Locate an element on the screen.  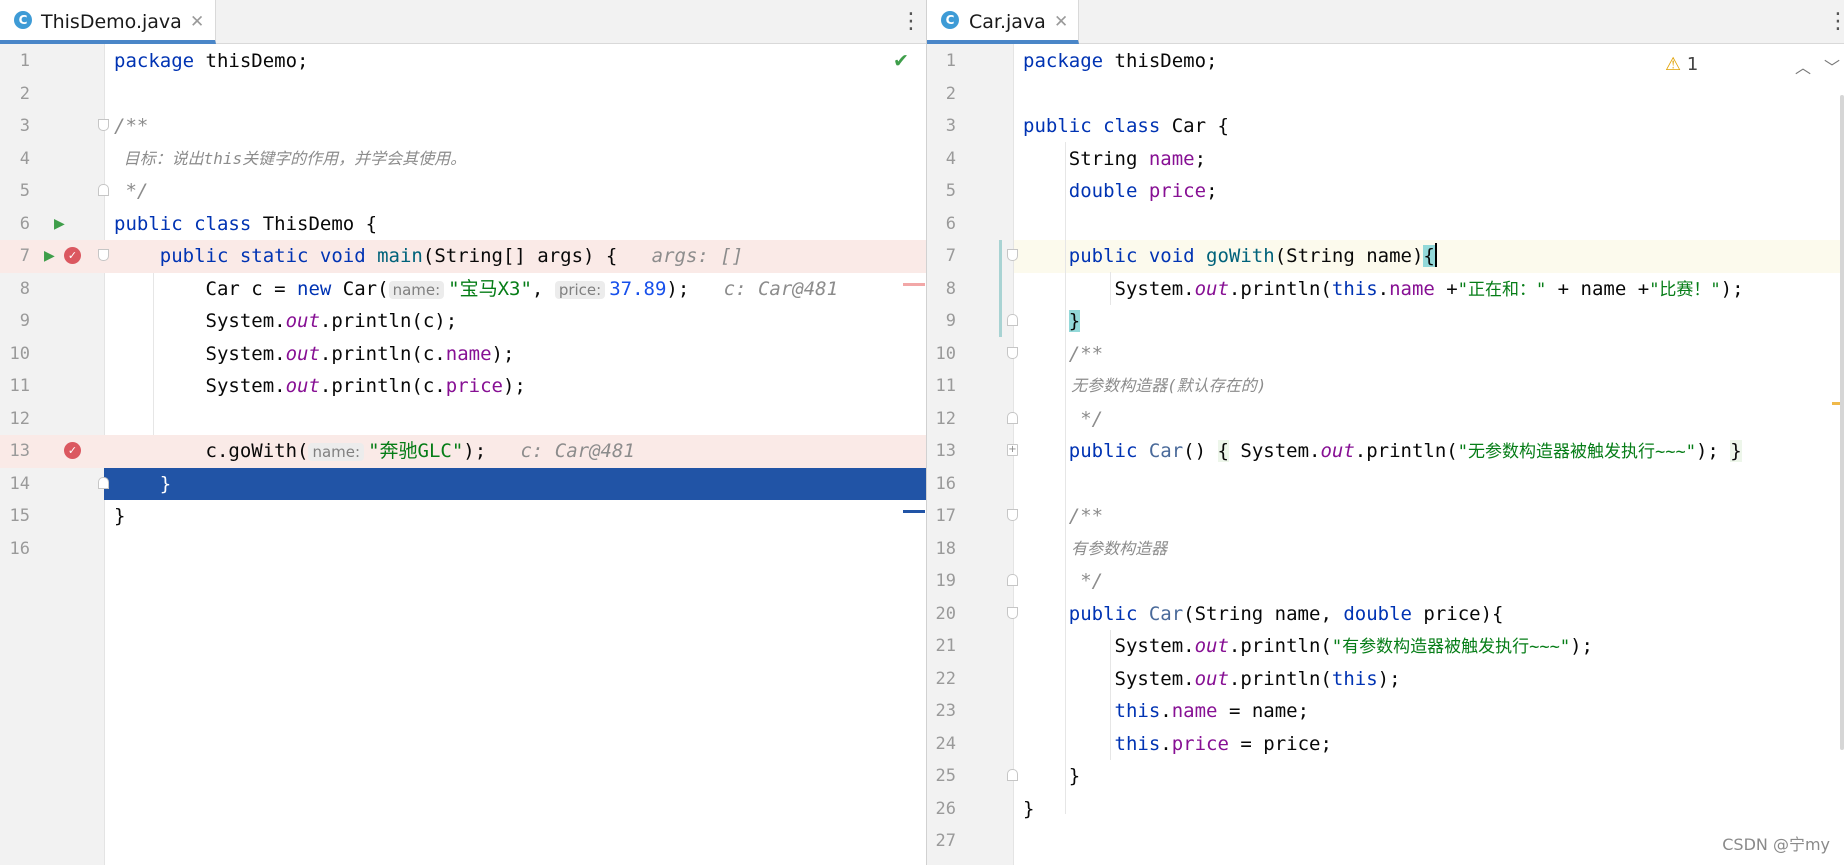
code-token: System. is located at coordinates (200, 386).